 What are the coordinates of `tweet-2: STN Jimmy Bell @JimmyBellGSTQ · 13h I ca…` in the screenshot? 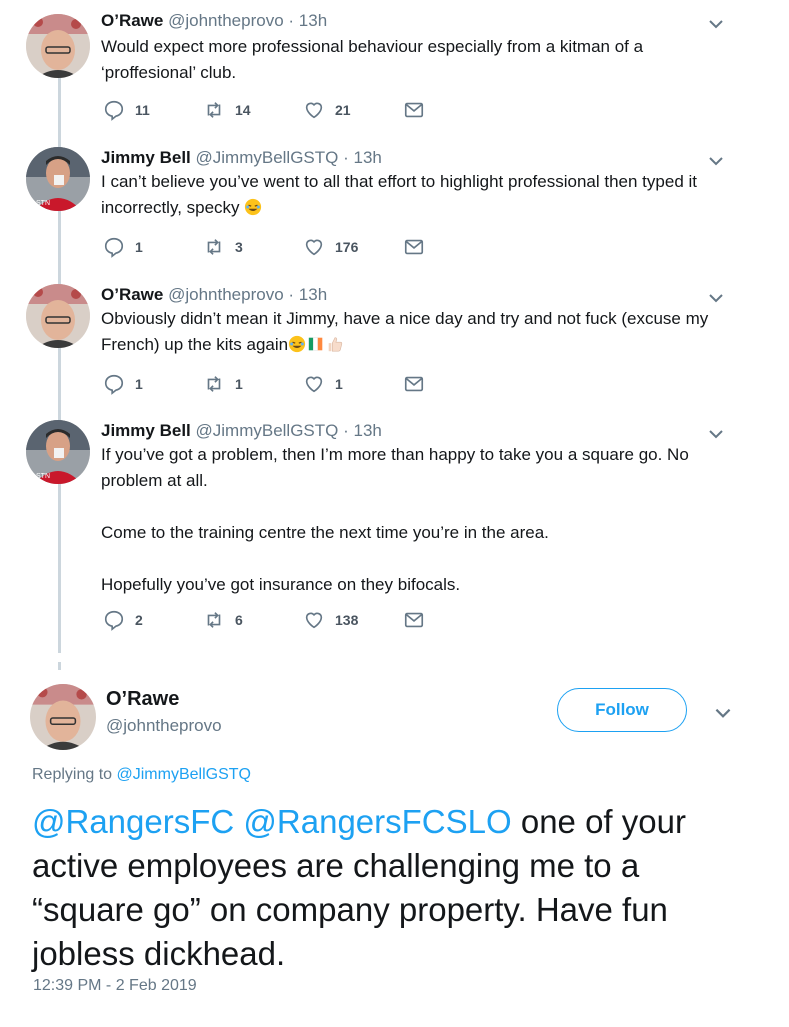 It's located at (394, 207).